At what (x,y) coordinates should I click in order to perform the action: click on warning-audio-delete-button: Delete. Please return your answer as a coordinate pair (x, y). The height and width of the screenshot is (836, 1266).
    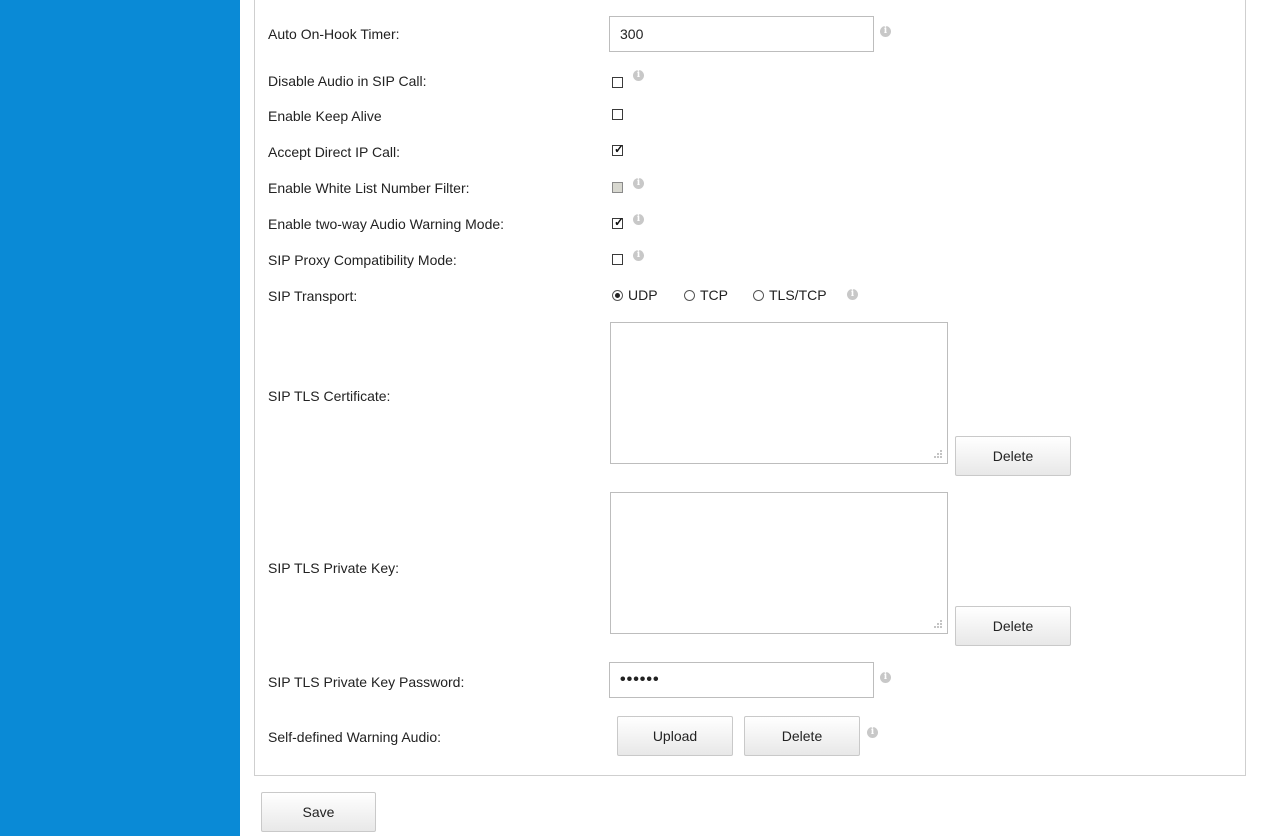
    Looking at the image, I should click on (802, 736).